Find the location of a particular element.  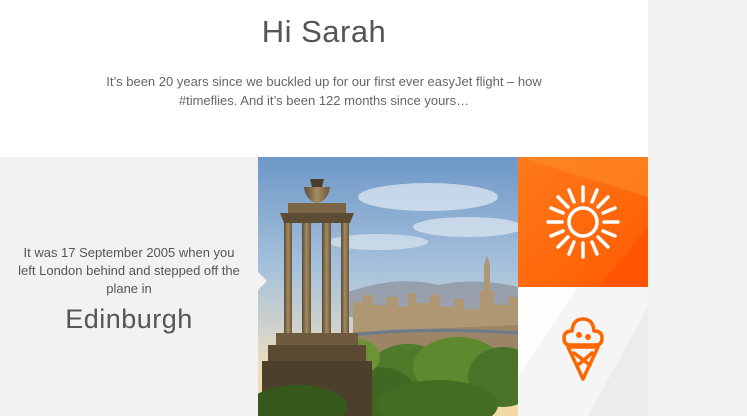

story-line-2: left London behind and stepped off the is located at coordinates (129, 270).